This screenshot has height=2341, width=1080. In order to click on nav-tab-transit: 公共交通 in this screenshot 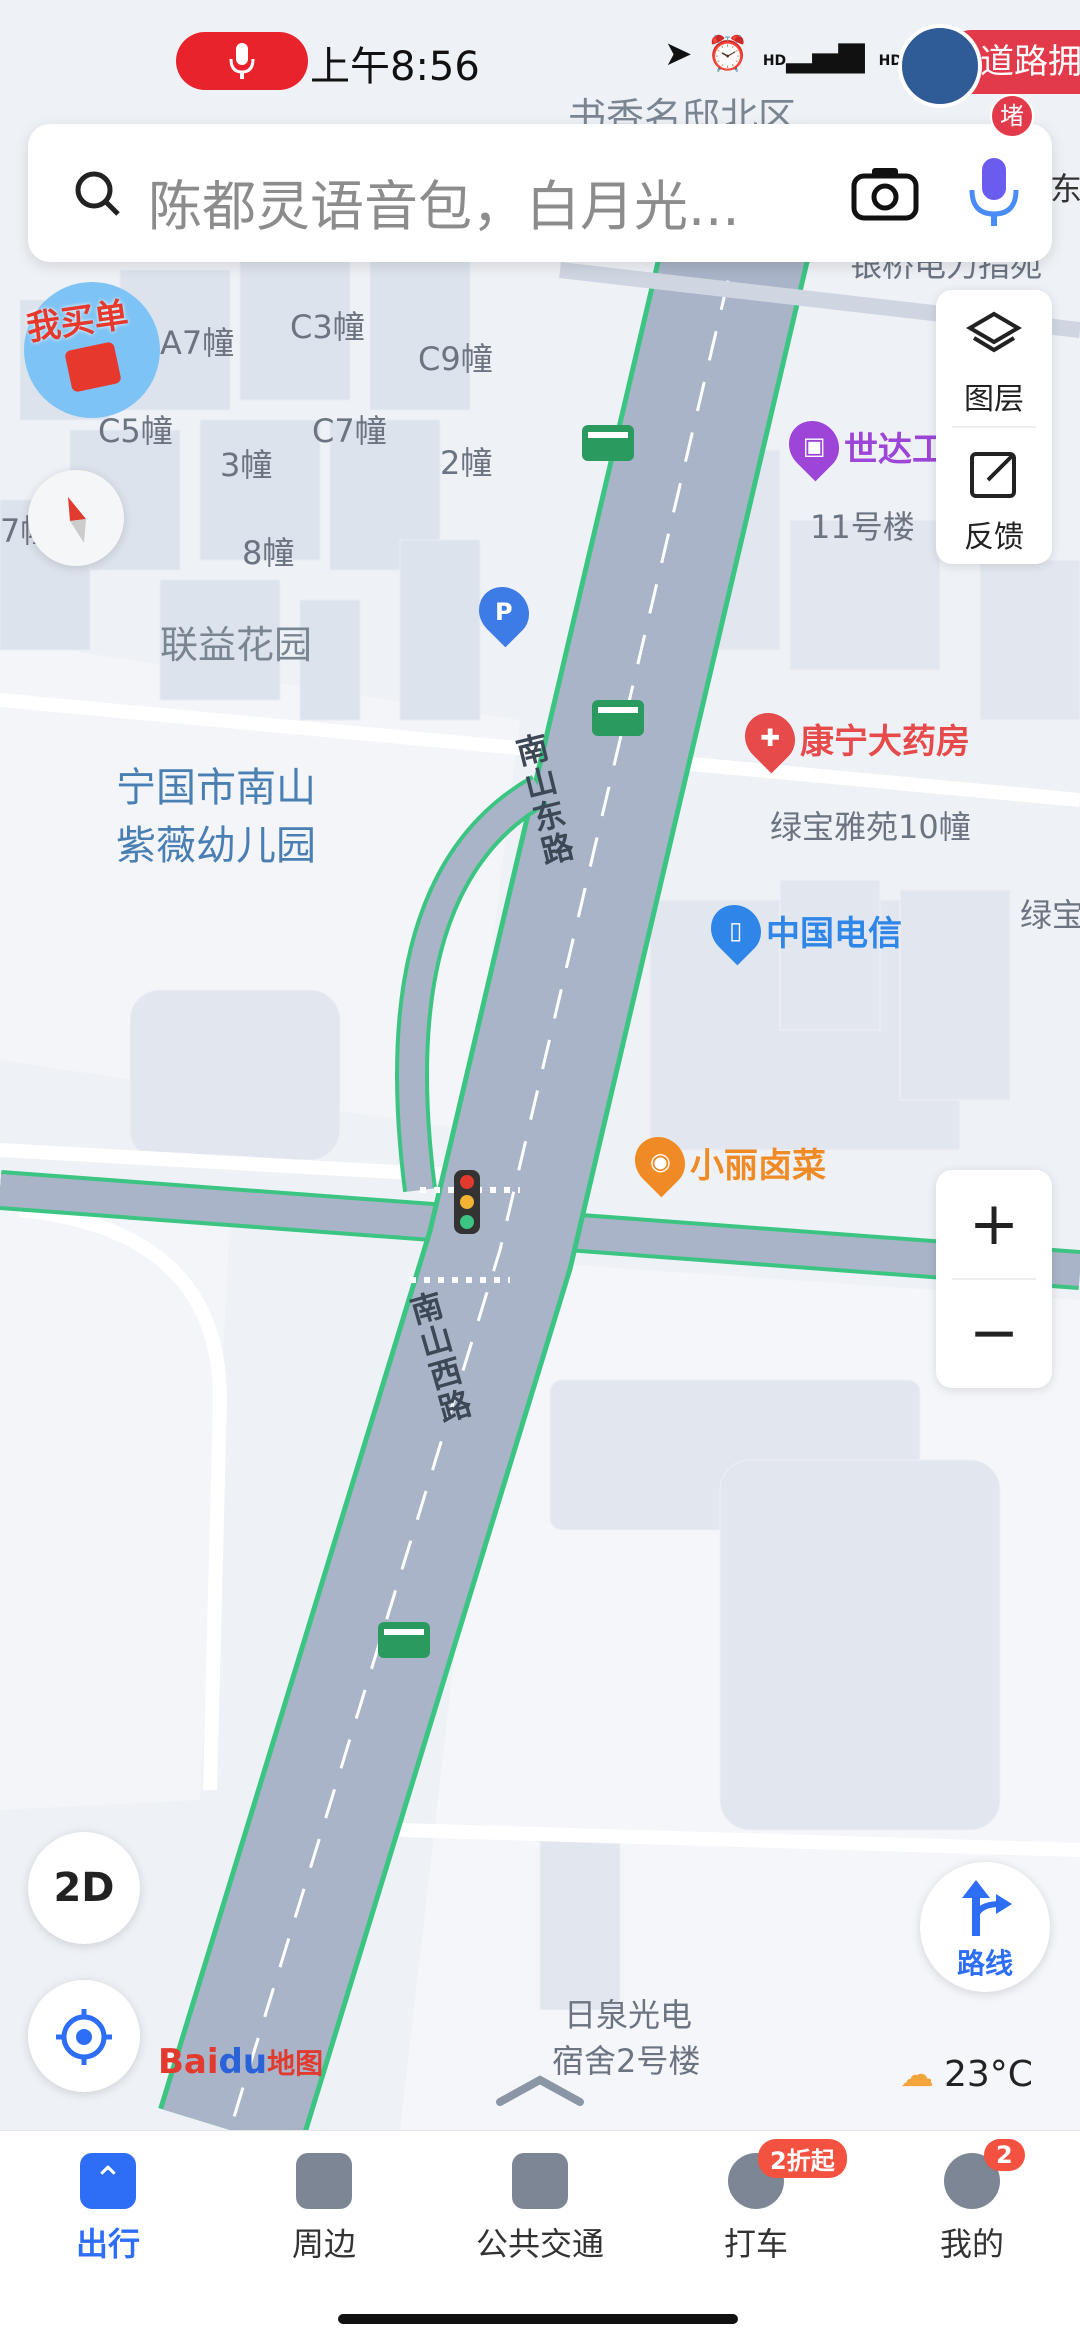, I will do `click(540, 2209)`.